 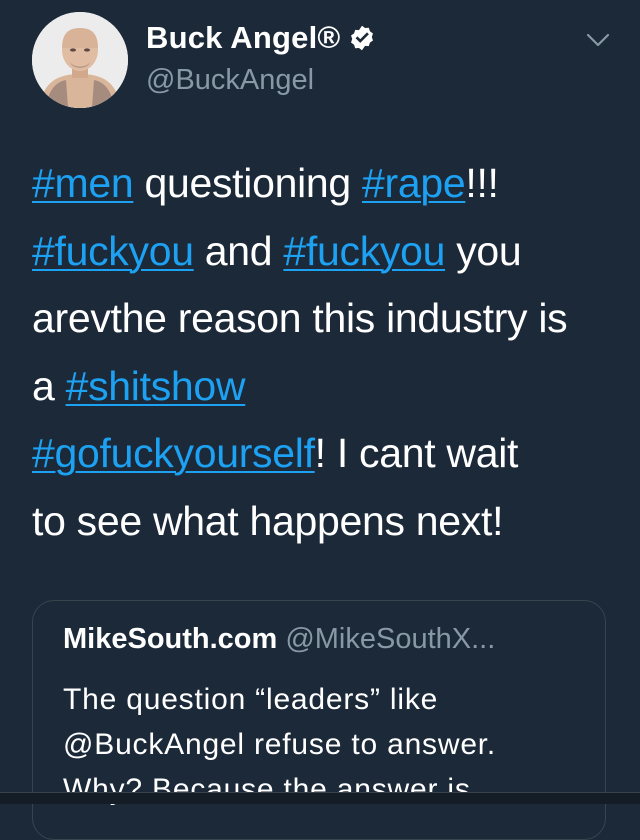 I want to click on tweet-text-line: arevthe reason this industry is, so click(x=327, y=319).